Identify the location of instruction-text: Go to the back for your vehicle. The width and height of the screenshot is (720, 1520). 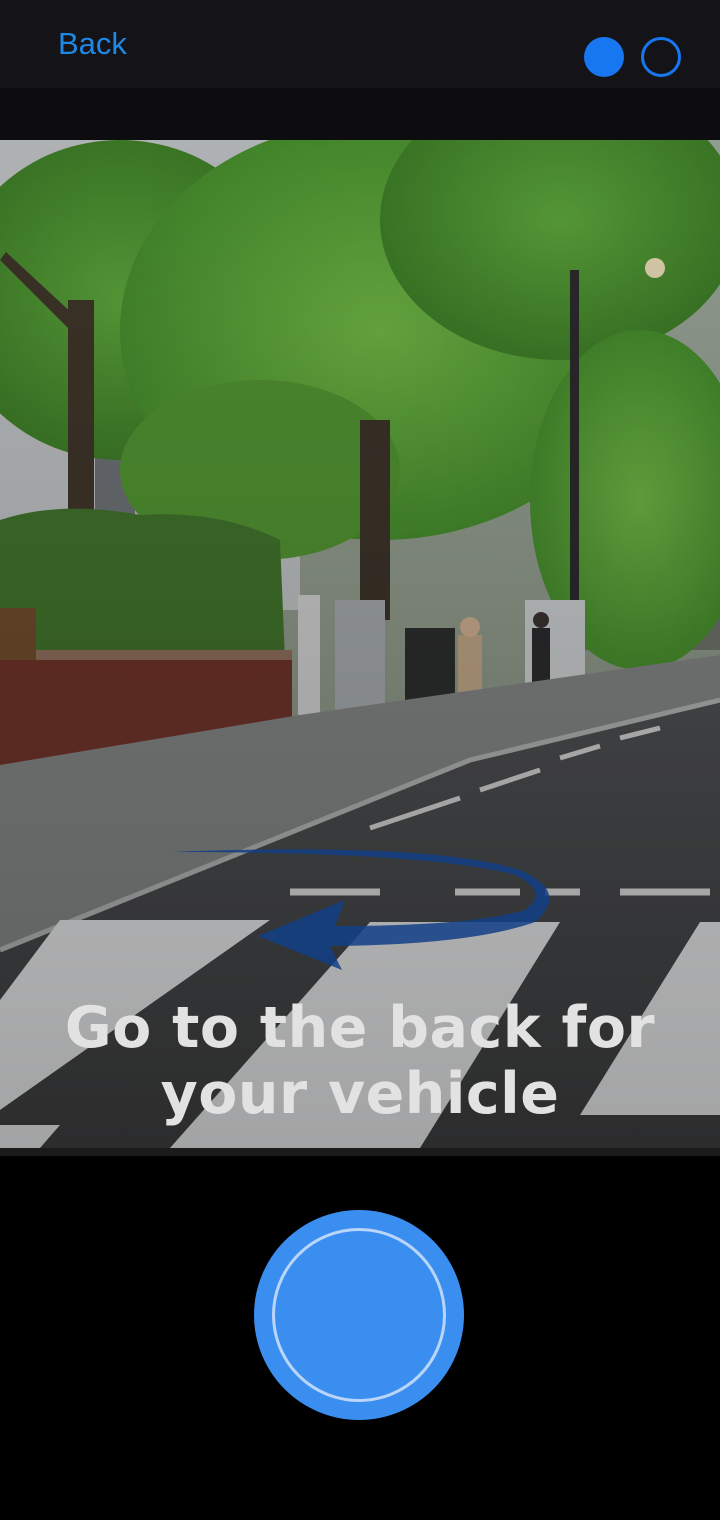
(360, 1061).